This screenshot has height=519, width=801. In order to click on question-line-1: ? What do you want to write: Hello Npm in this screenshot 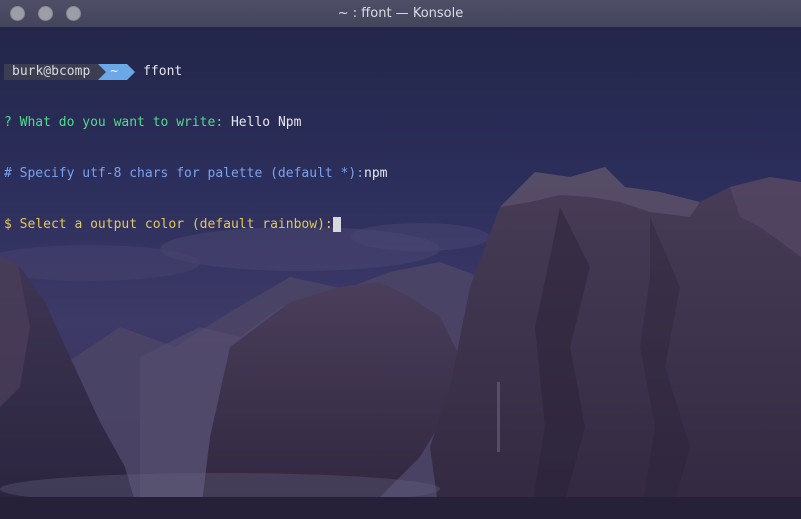, I will do `click(196, 122)`.